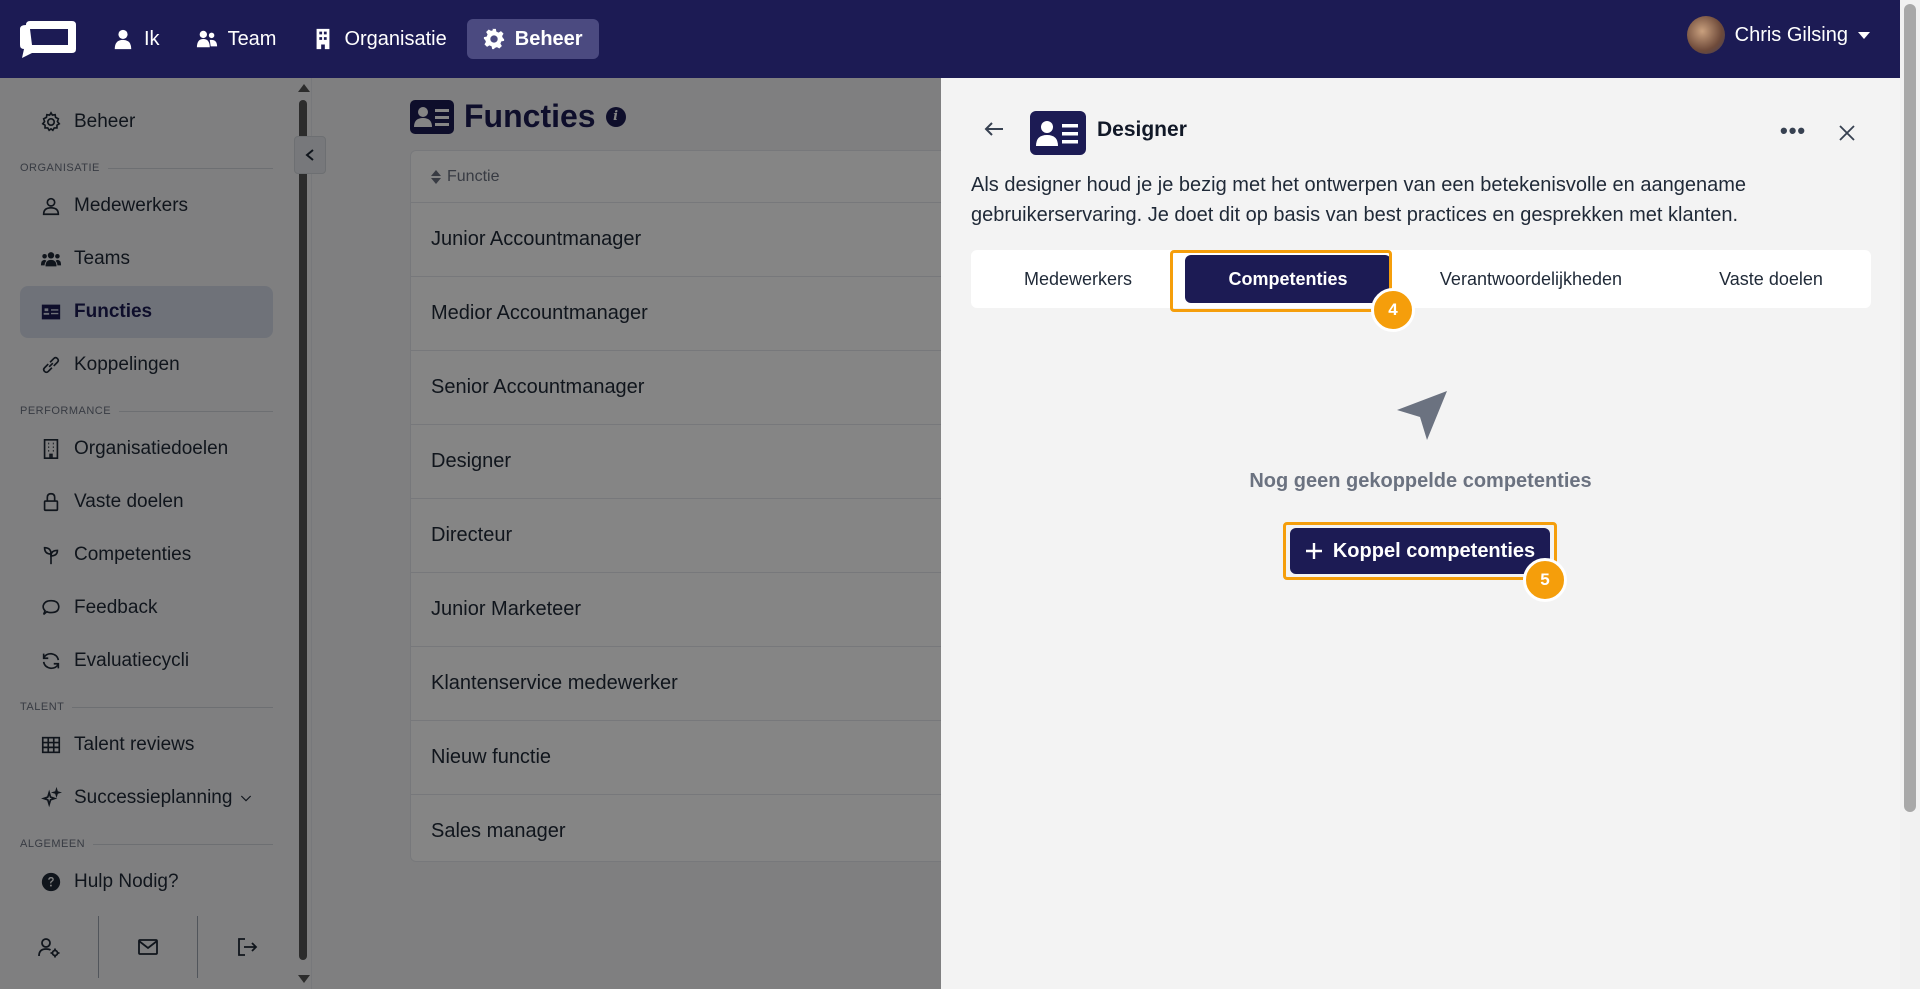 This screenshot has height=989, width=1920. I want to click on top-navbar: Ik Team Organisatie Beheer Chris Gilsing, so click(950, 39).